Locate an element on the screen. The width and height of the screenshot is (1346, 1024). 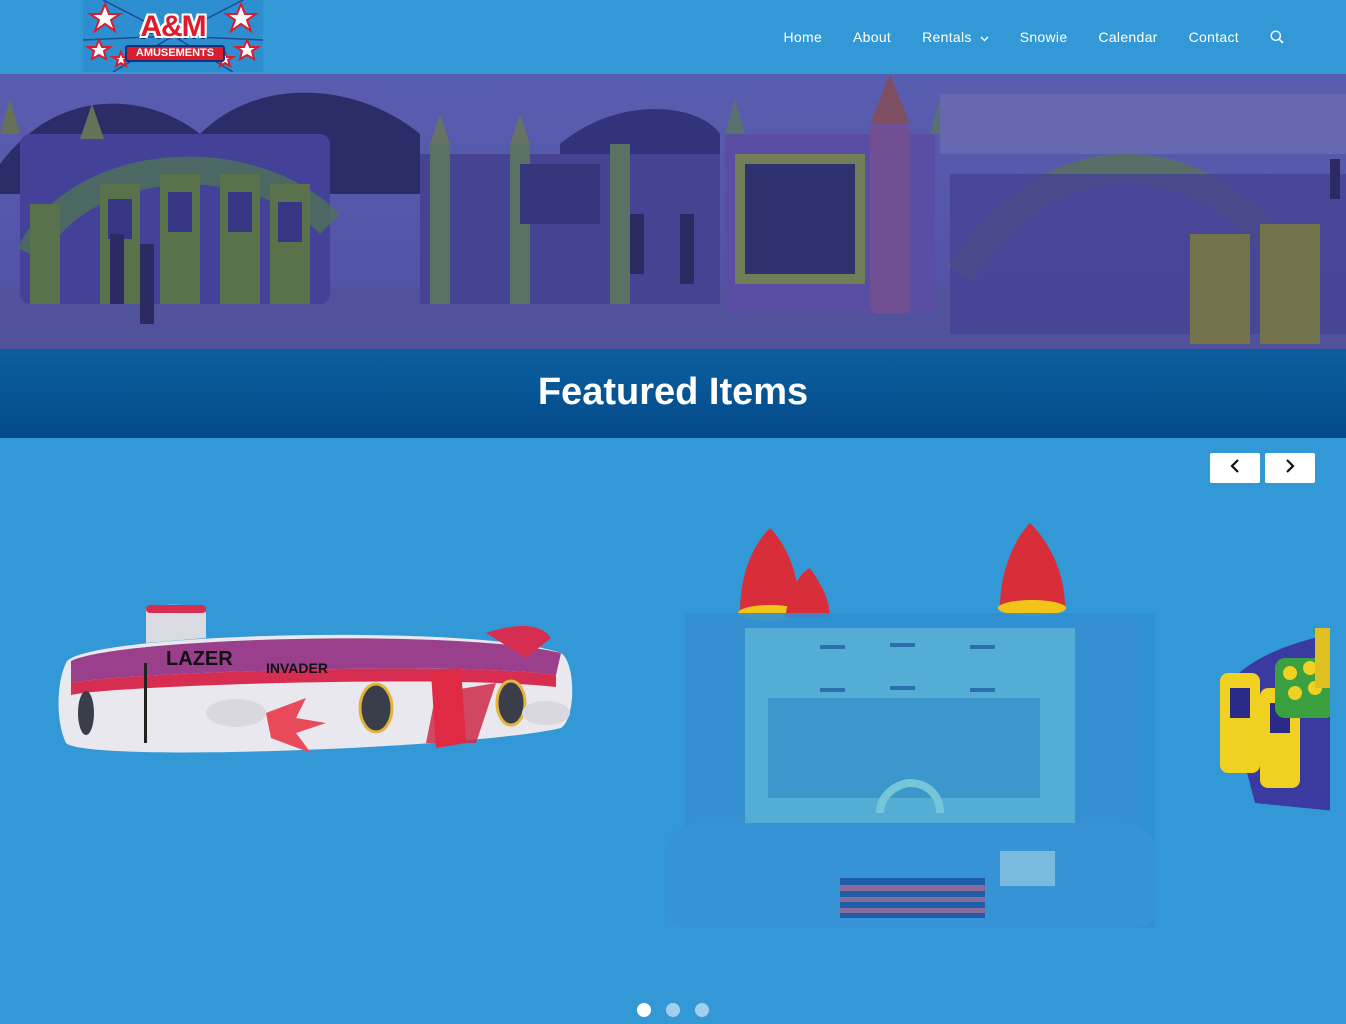
nav-snowie: Snowie is located at coordinates (1044, 37).